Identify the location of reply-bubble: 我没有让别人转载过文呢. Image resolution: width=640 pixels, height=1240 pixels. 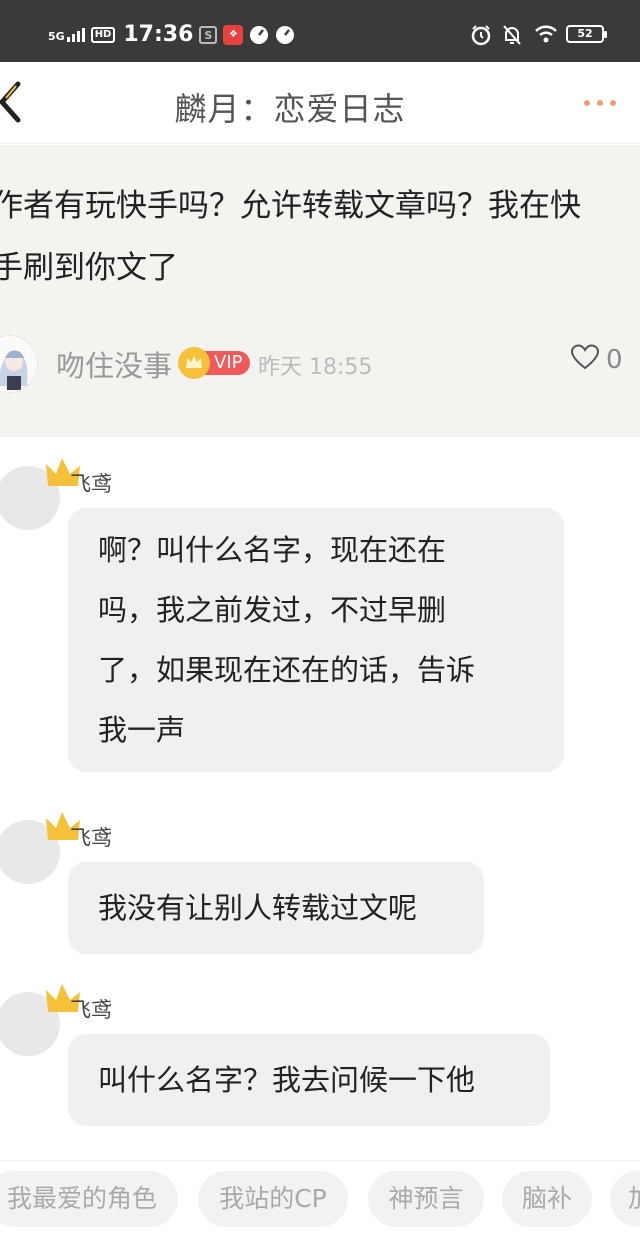
(276, 908).